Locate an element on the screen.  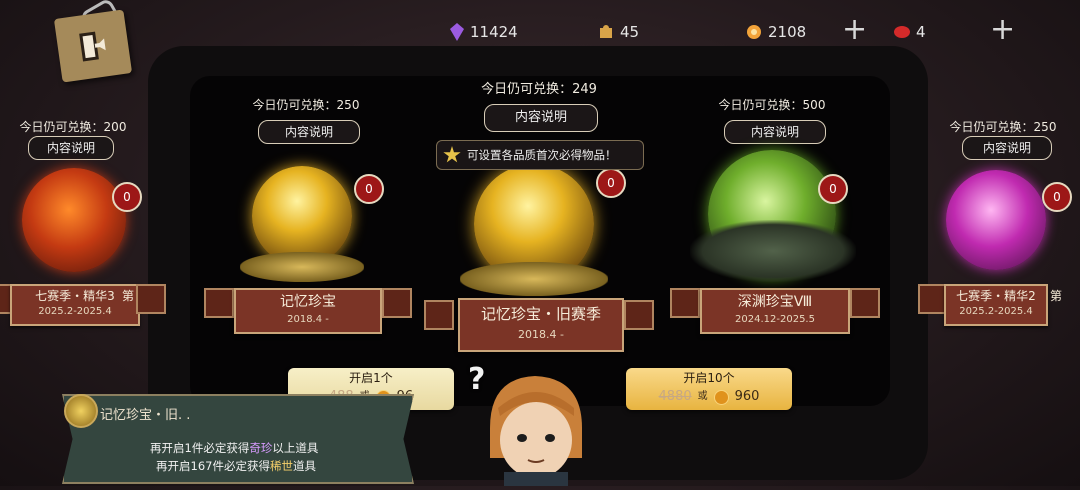
far-right-count-badge: 0 is located at coordinates (1057, 197).